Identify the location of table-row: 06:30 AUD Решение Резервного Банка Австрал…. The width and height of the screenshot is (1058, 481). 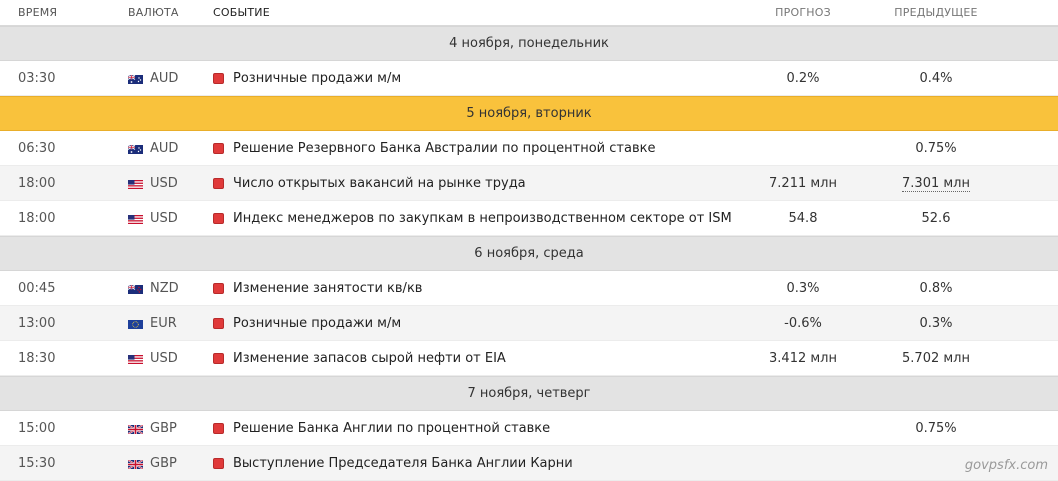
(529, 148).